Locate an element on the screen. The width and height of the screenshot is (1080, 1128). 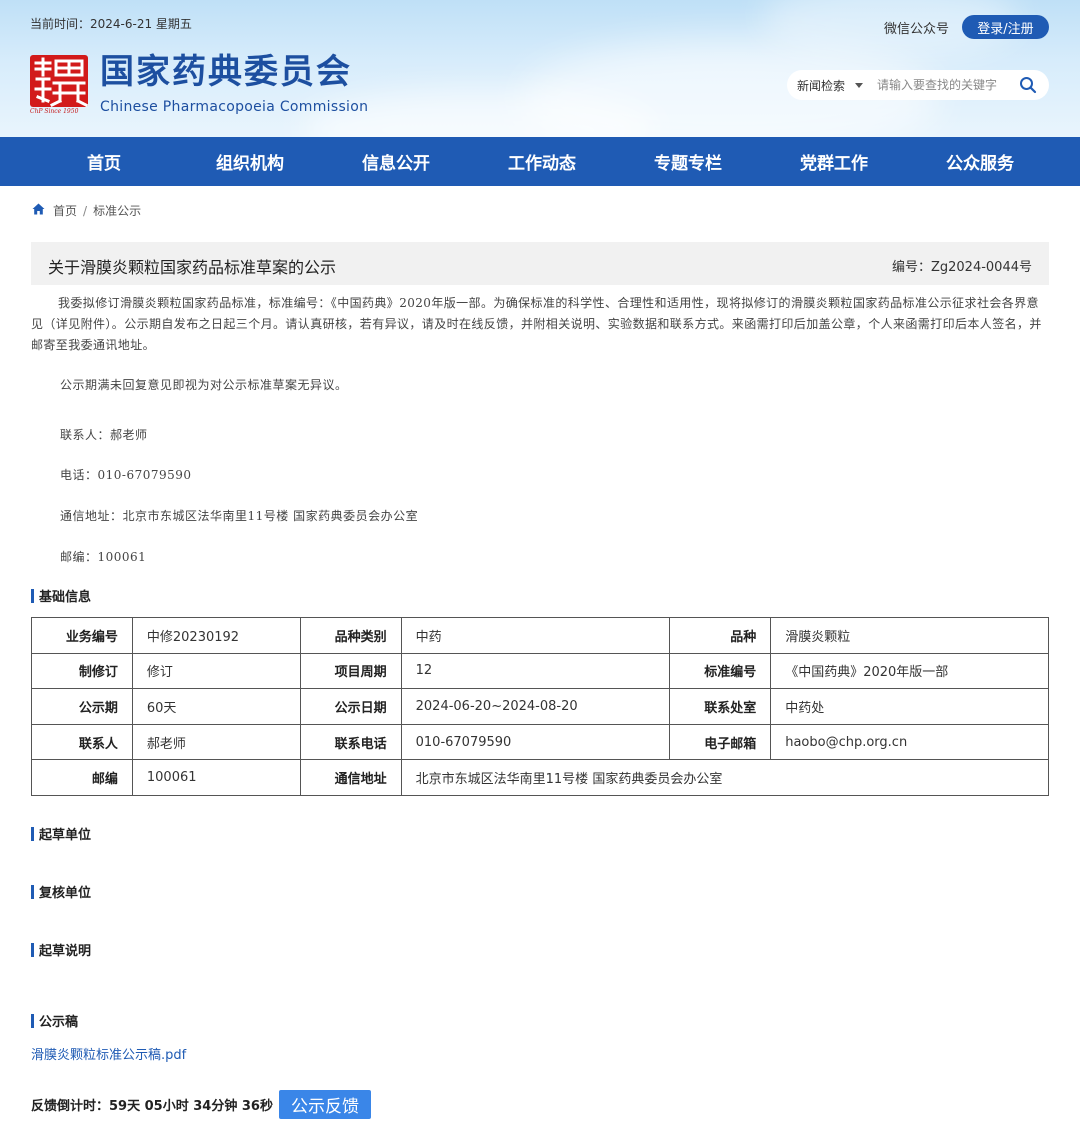
table-row: 制修订 修订 项目周期 12 标准编号 《中国药典》2020年版一部 is located at coordinates (540, 671).